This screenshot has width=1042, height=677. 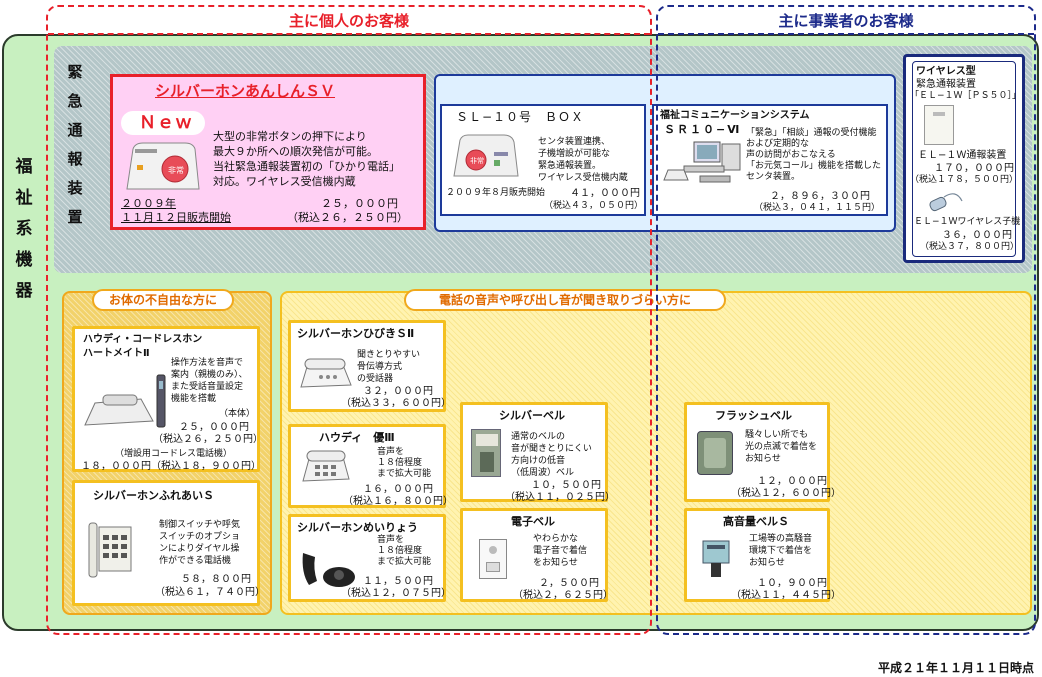 I want to click on business-customers-header: 主に事業者のお客様, so click(x=846, y=21).